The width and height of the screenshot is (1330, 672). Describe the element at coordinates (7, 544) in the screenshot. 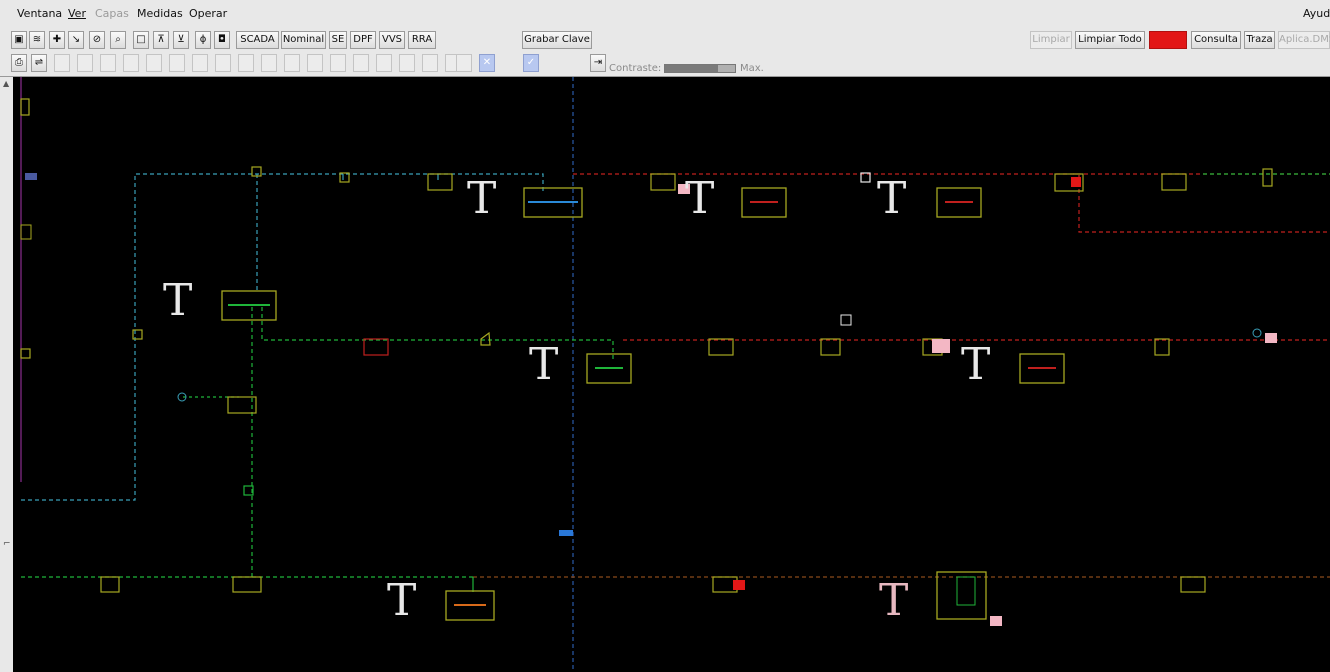

I see `scroll-marker-icon: ⌐` at that location.